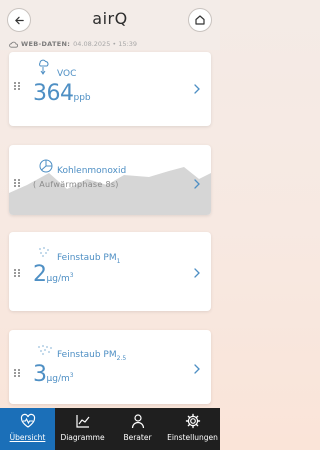  I want to click on card-value: 2µg/m3, so click(53, 274).